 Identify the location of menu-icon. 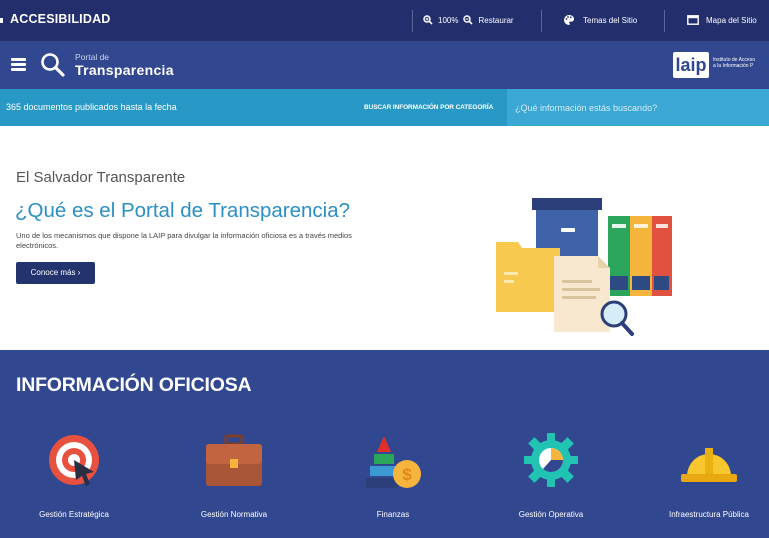
(18, 64).